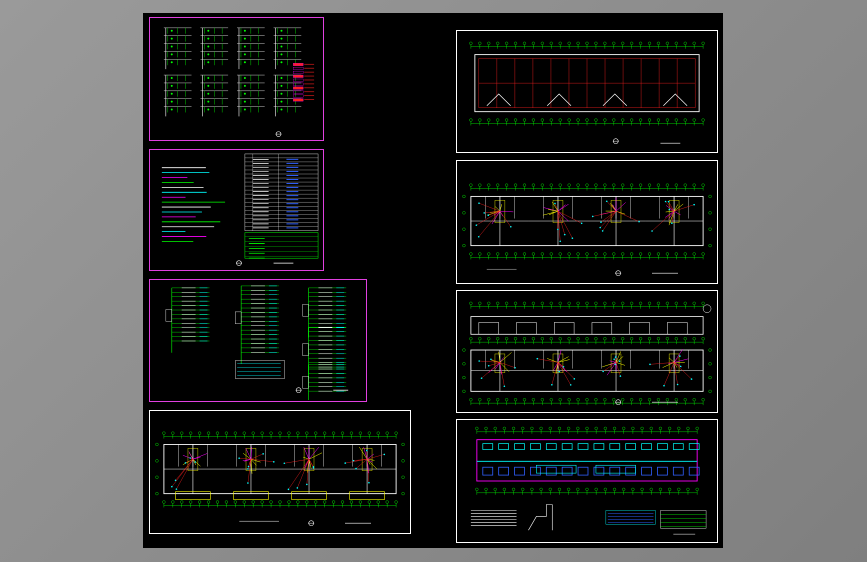  I want to click on distribution-boxes-drawing, so click(257, 343).